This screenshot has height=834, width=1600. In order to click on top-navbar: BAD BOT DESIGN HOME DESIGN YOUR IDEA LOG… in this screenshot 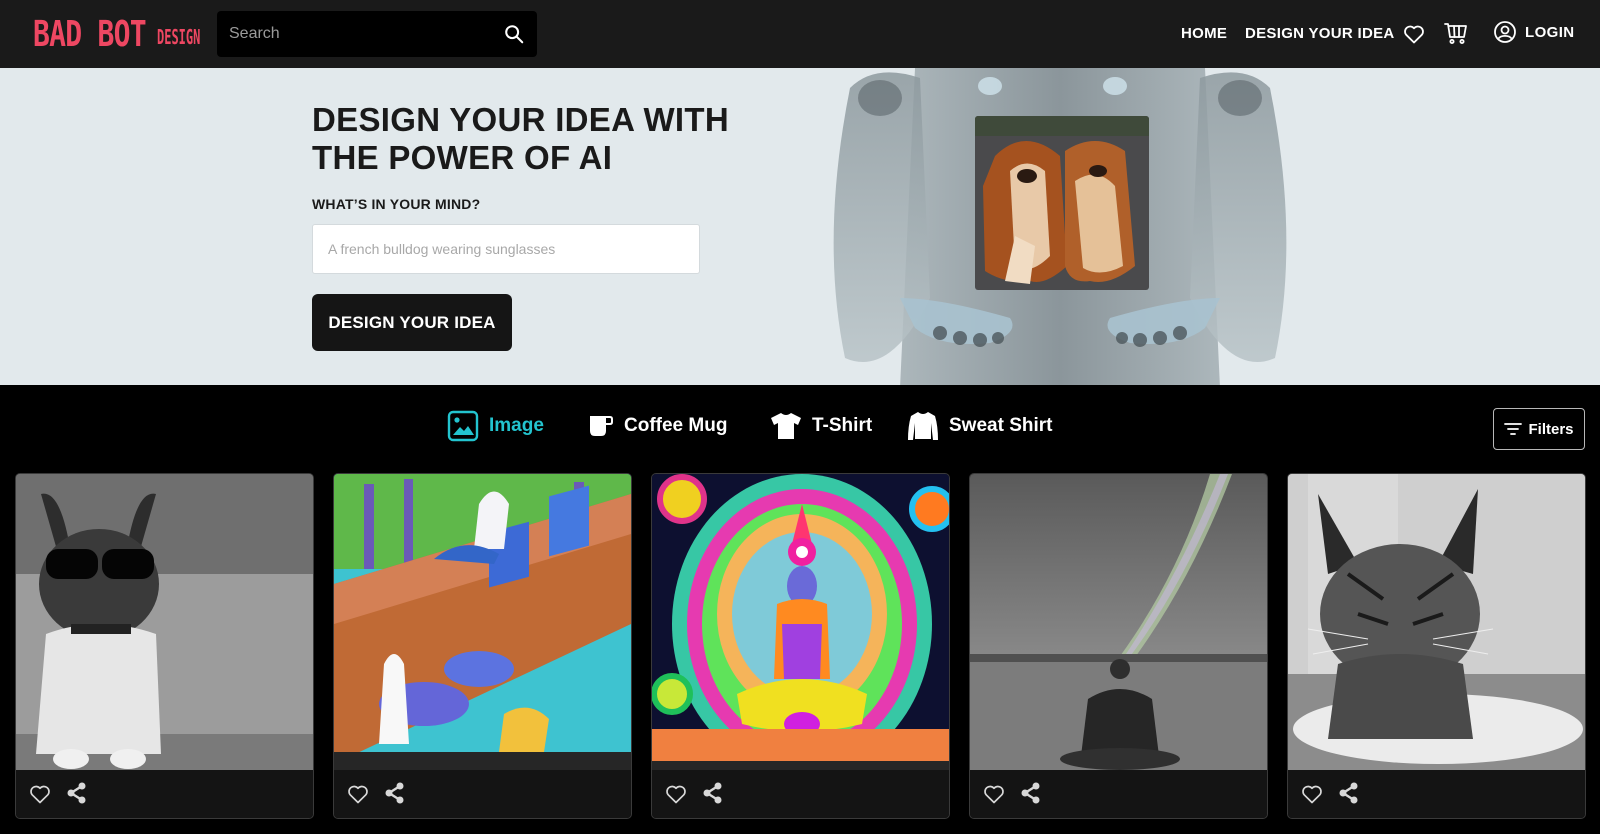, I will do `click(800, 34)`.